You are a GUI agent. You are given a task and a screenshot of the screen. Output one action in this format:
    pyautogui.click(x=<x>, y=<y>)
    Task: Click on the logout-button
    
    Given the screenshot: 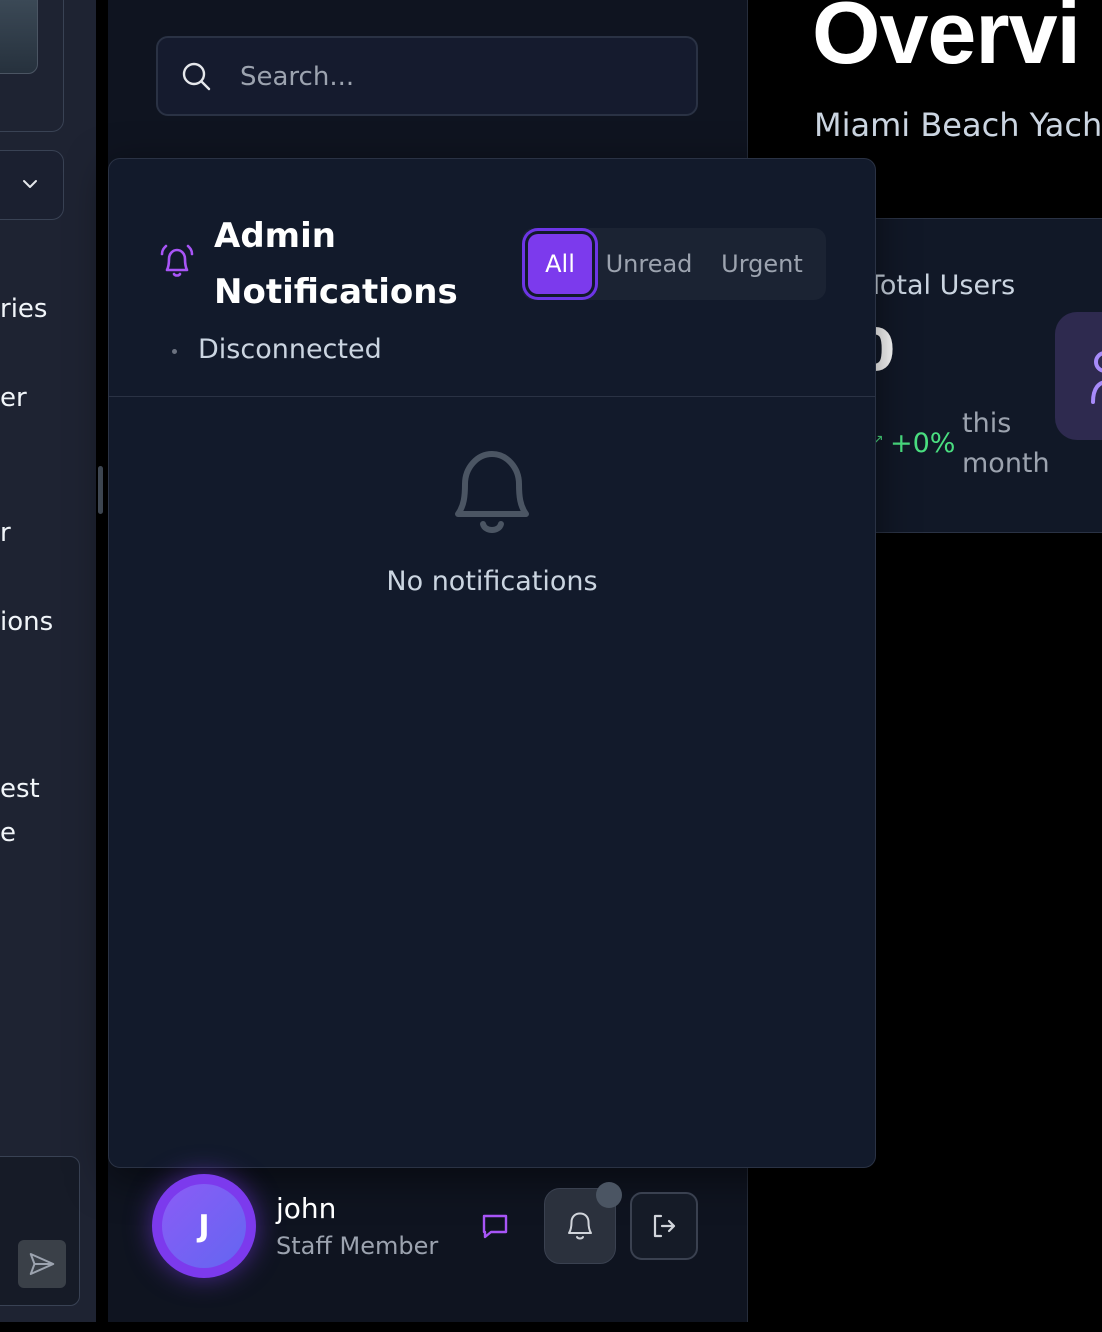 What is the action you would take?
    pyautogui.click(x=664, y=1226)
    